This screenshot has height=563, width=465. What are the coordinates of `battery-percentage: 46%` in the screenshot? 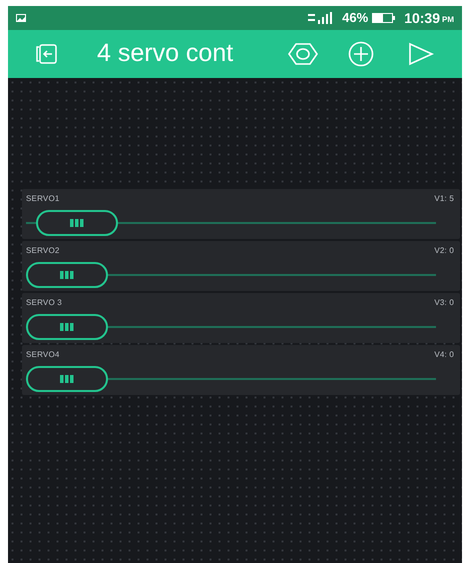 It's located at (355, 18).